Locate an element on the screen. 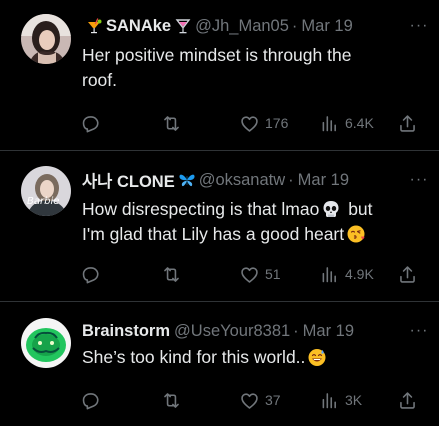 The width and height of the screenshot is (439, 426). views-count: 4.9K is located at coordinates (359, 274).